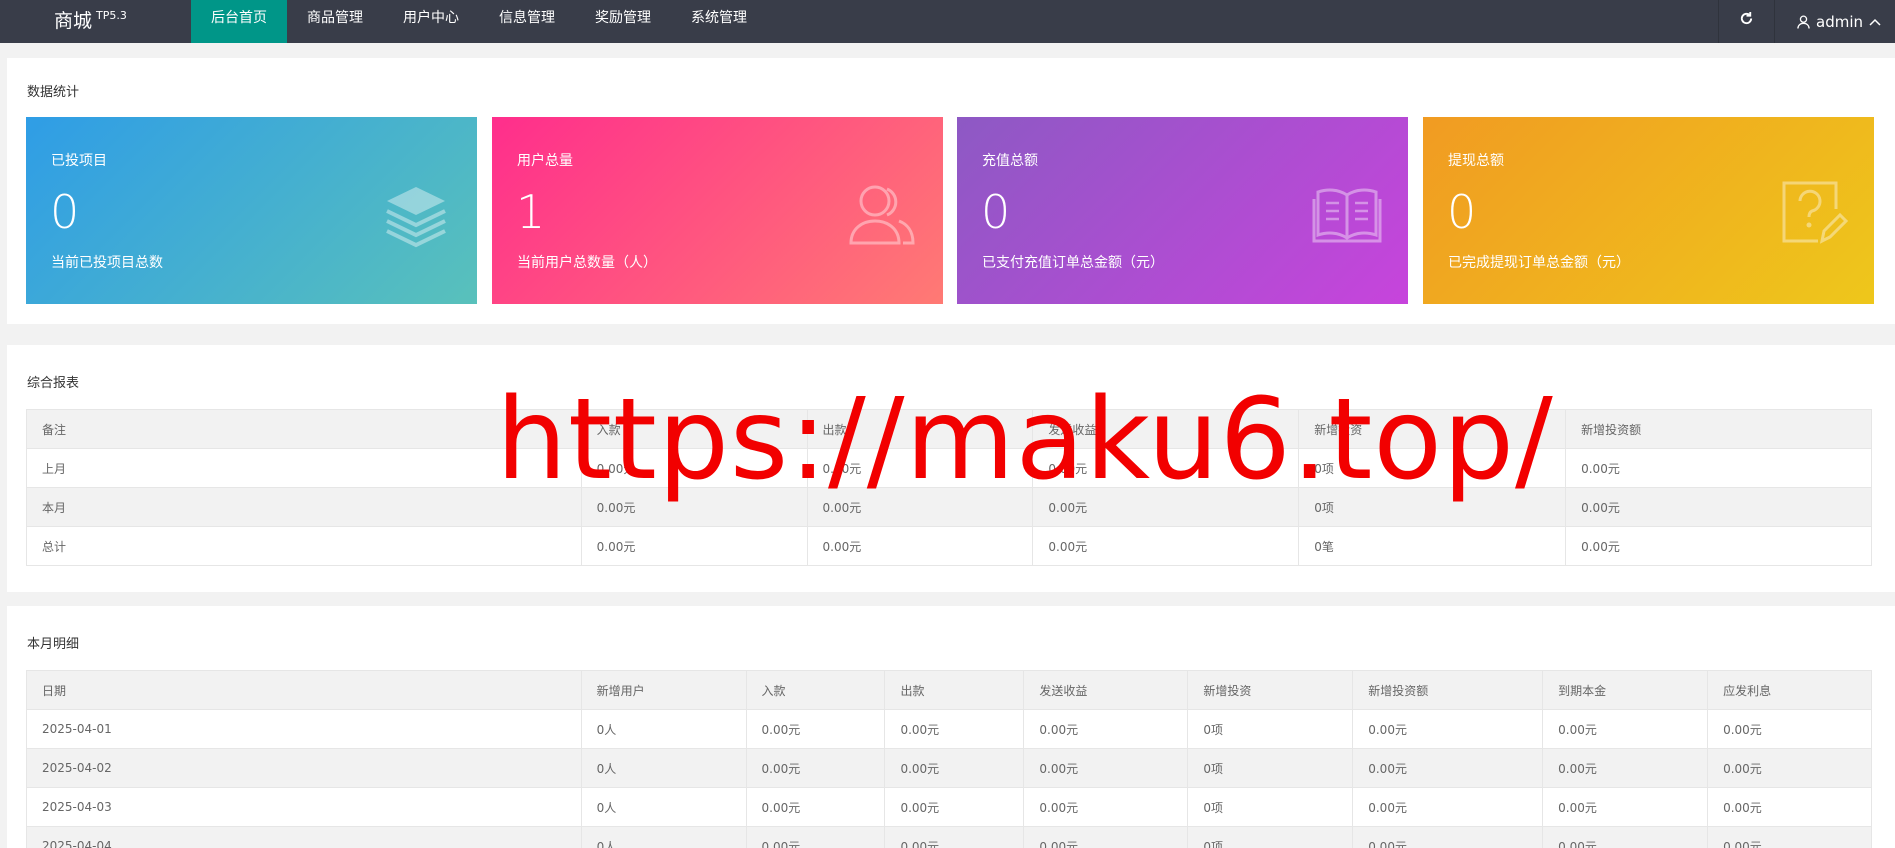 The height and width of the screenshot is (848, 1895). What do you see at coordinates (1182, 210) in the screenshot?
I see `stat-card-recharge: 充值总额 0 已支付充值订单总金额（元）` at bounding box center [1182, 210].